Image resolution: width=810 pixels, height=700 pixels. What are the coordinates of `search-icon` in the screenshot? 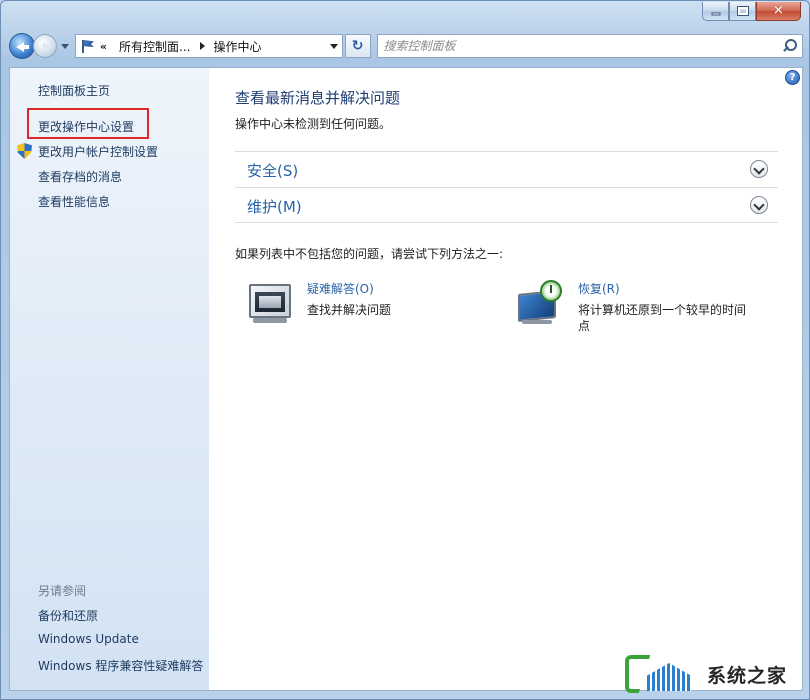 It's located at (789, 46).